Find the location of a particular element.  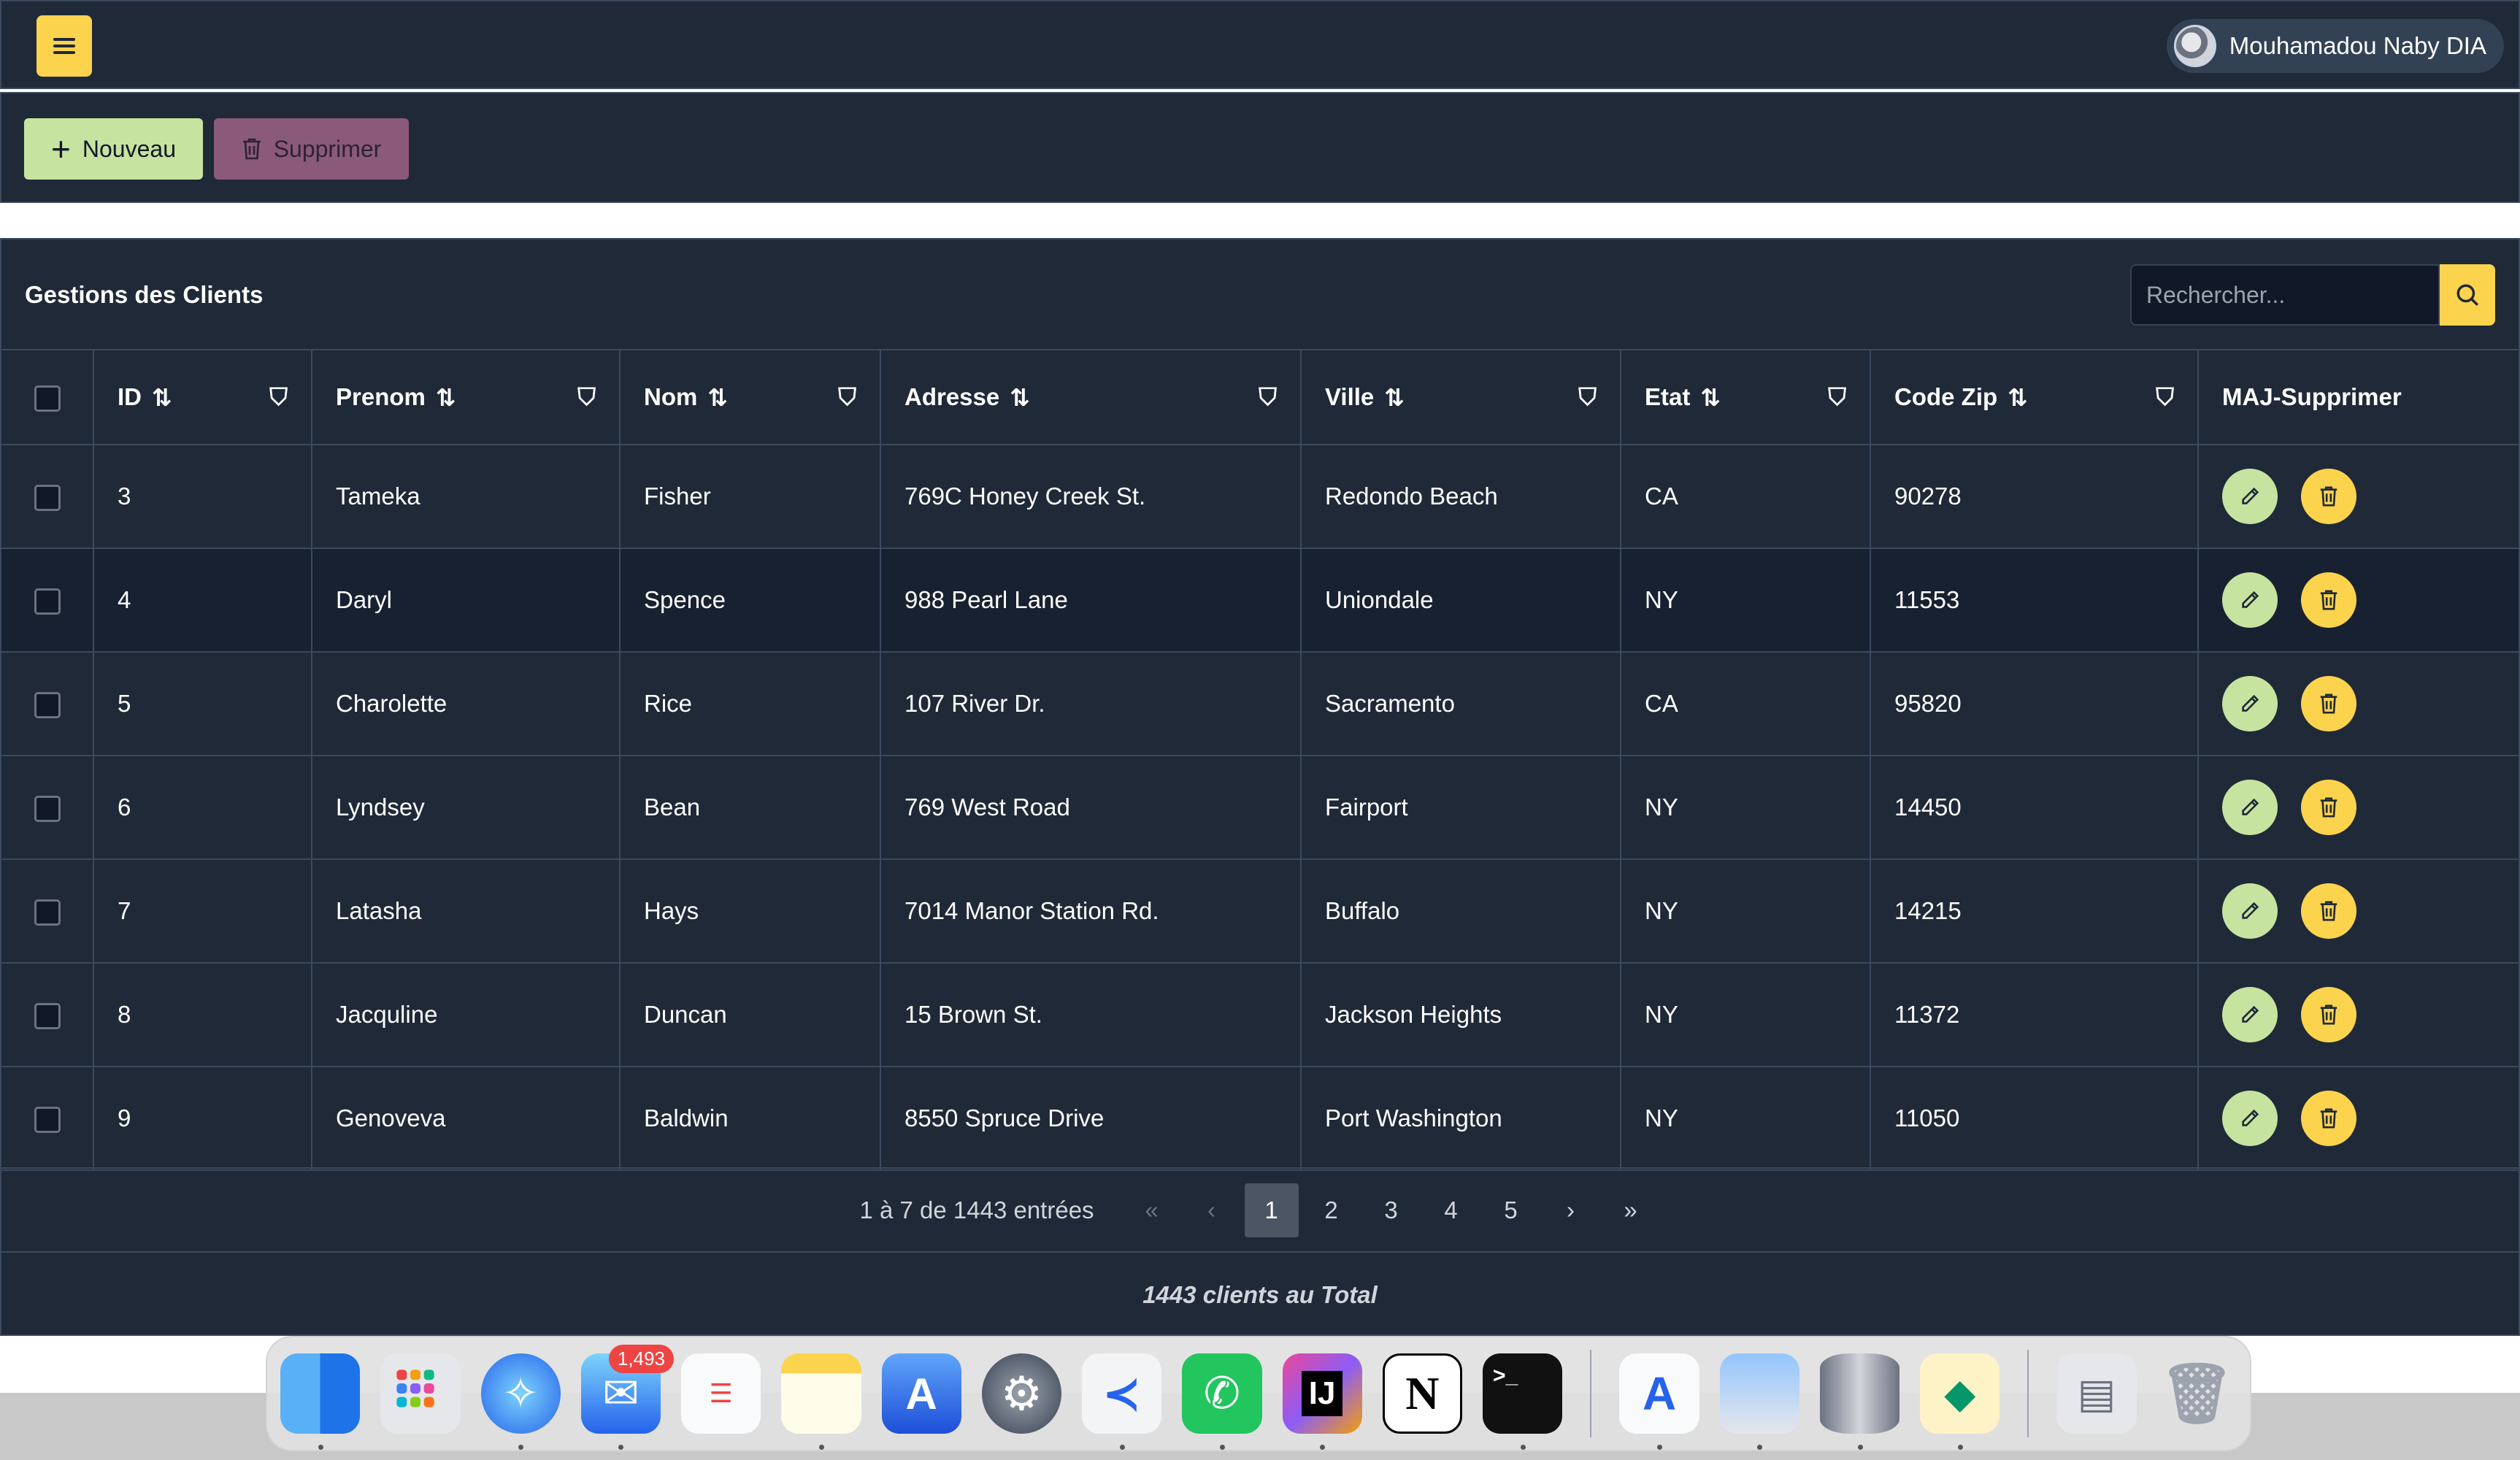

database-icon is located at coordinates (1859, 1401).